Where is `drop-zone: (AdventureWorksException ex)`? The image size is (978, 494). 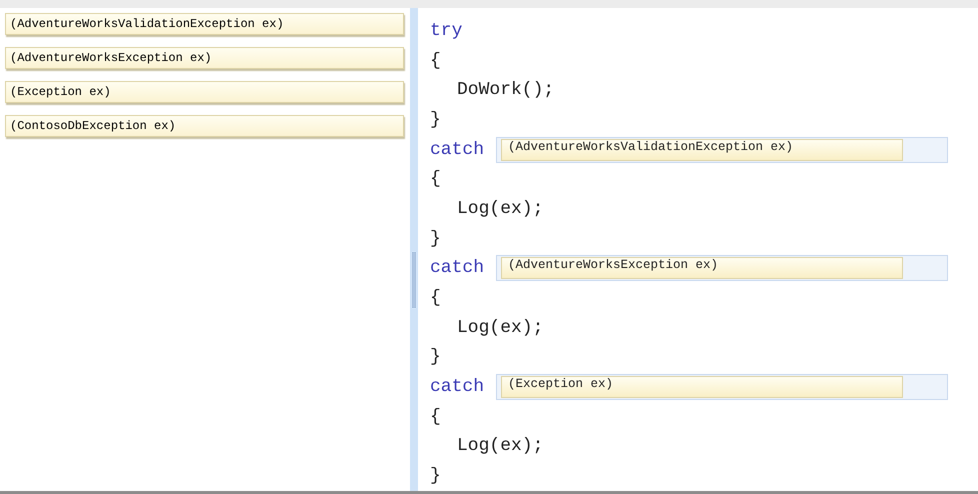
drop-zone: (AdventureWorksException ex) is located at coordinates (722, 268).